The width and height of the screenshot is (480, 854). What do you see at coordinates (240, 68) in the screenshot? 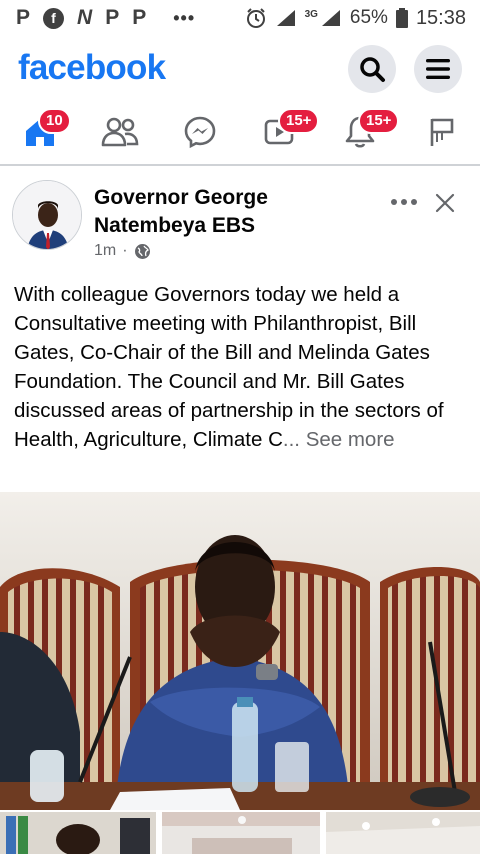
I see `app-header: facebook` at bounding box center [240, 68].